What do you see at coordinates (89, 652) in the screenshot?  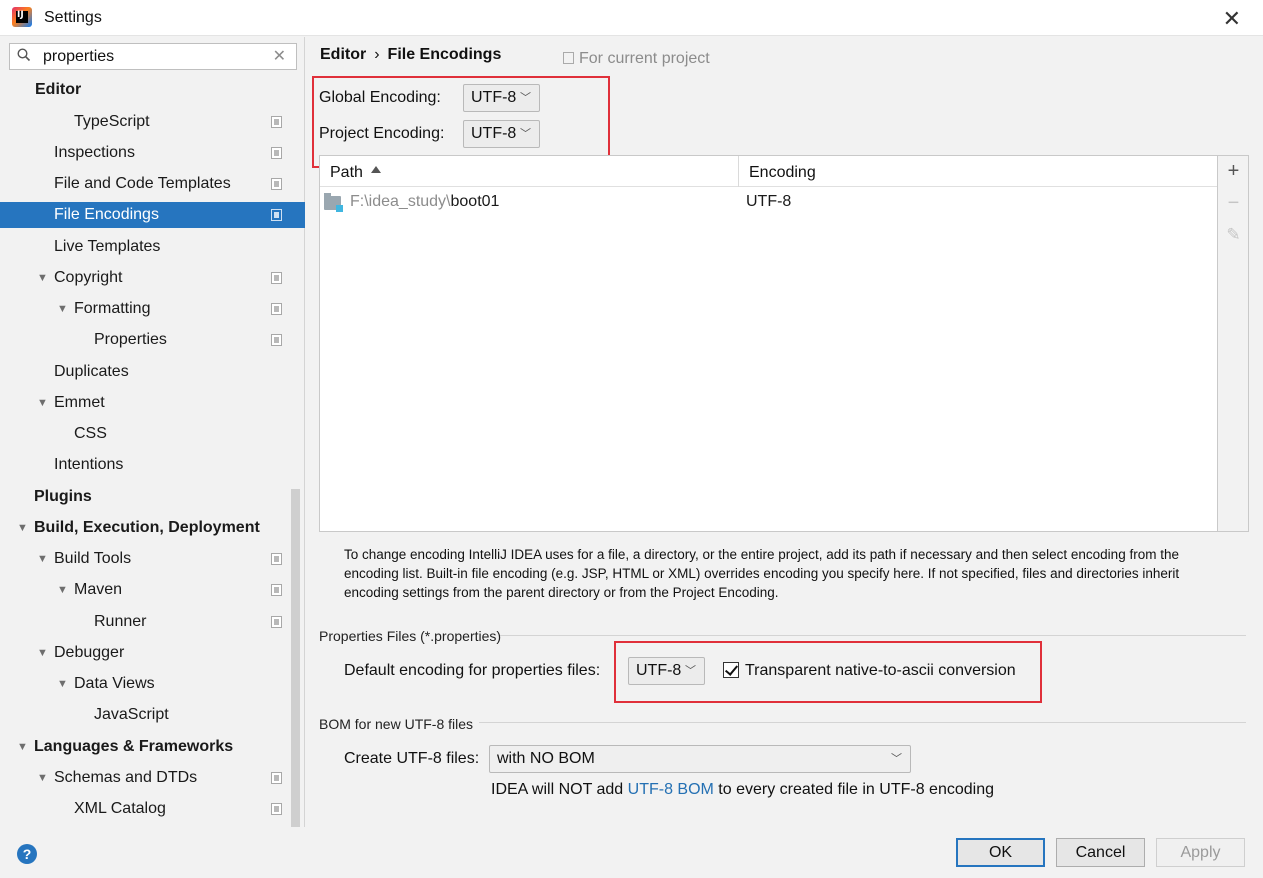 I see `tree-item-label: Debugger` at bounding box center [89, 652].